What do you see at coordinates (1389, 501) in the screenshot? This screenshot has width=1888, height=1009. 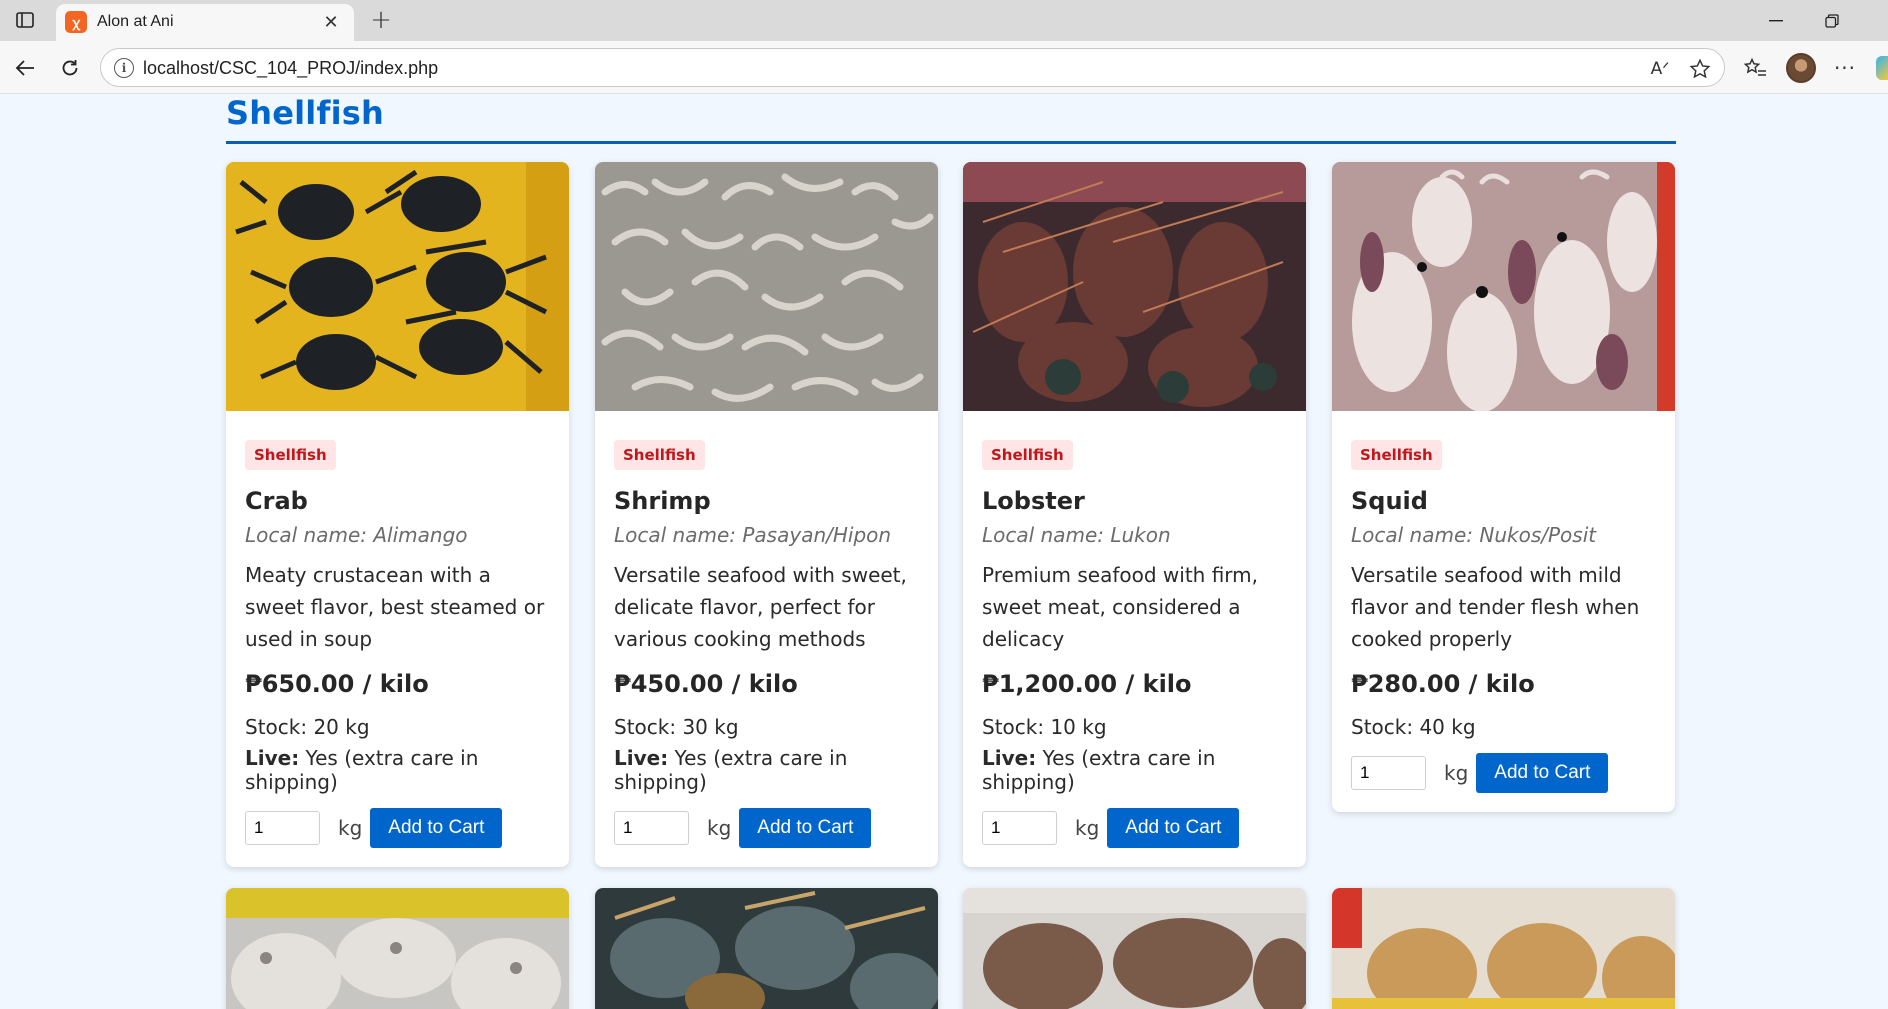 I see `product-name: Squid` at bounding box center [1389, 501].